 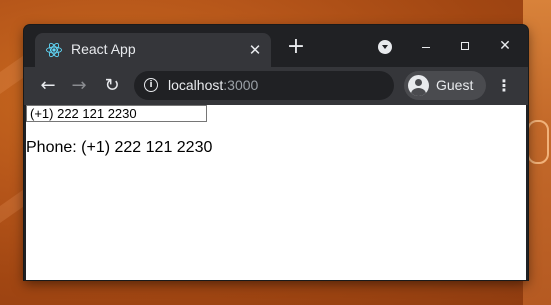 What do you see at coordinates (418, 85) in the screenshot?
I see `avatar-icon` at bounding box center [418, 85].